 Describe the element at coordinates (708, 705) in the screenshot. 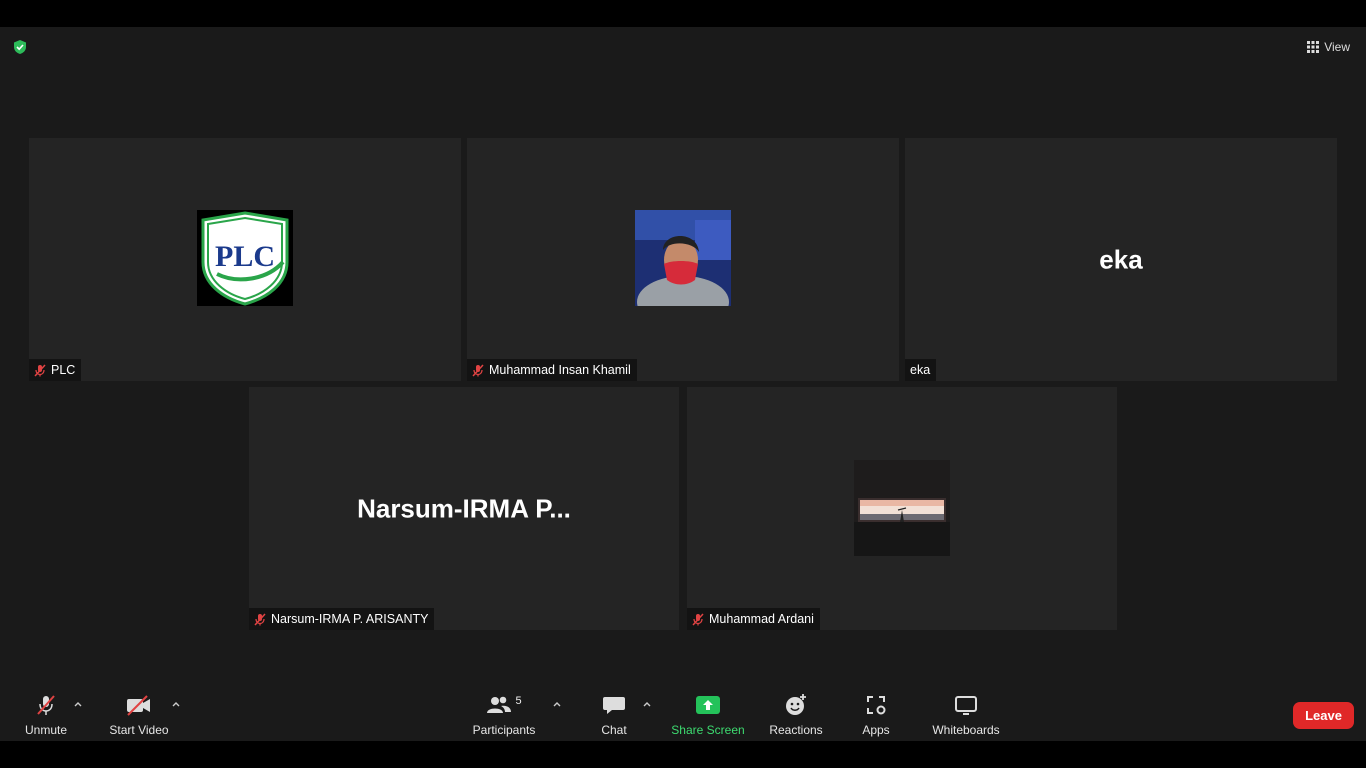

I see `share-screen-icon` at that location.